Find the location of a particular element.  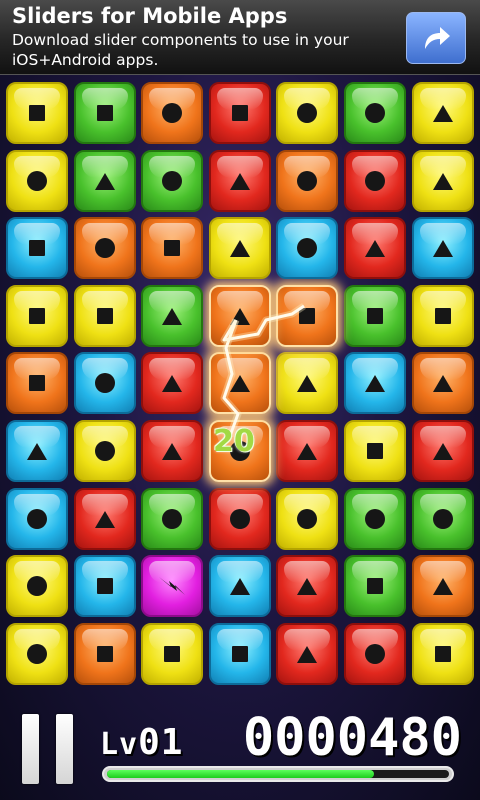

tile-red-square is located at coordinates (240, 113).